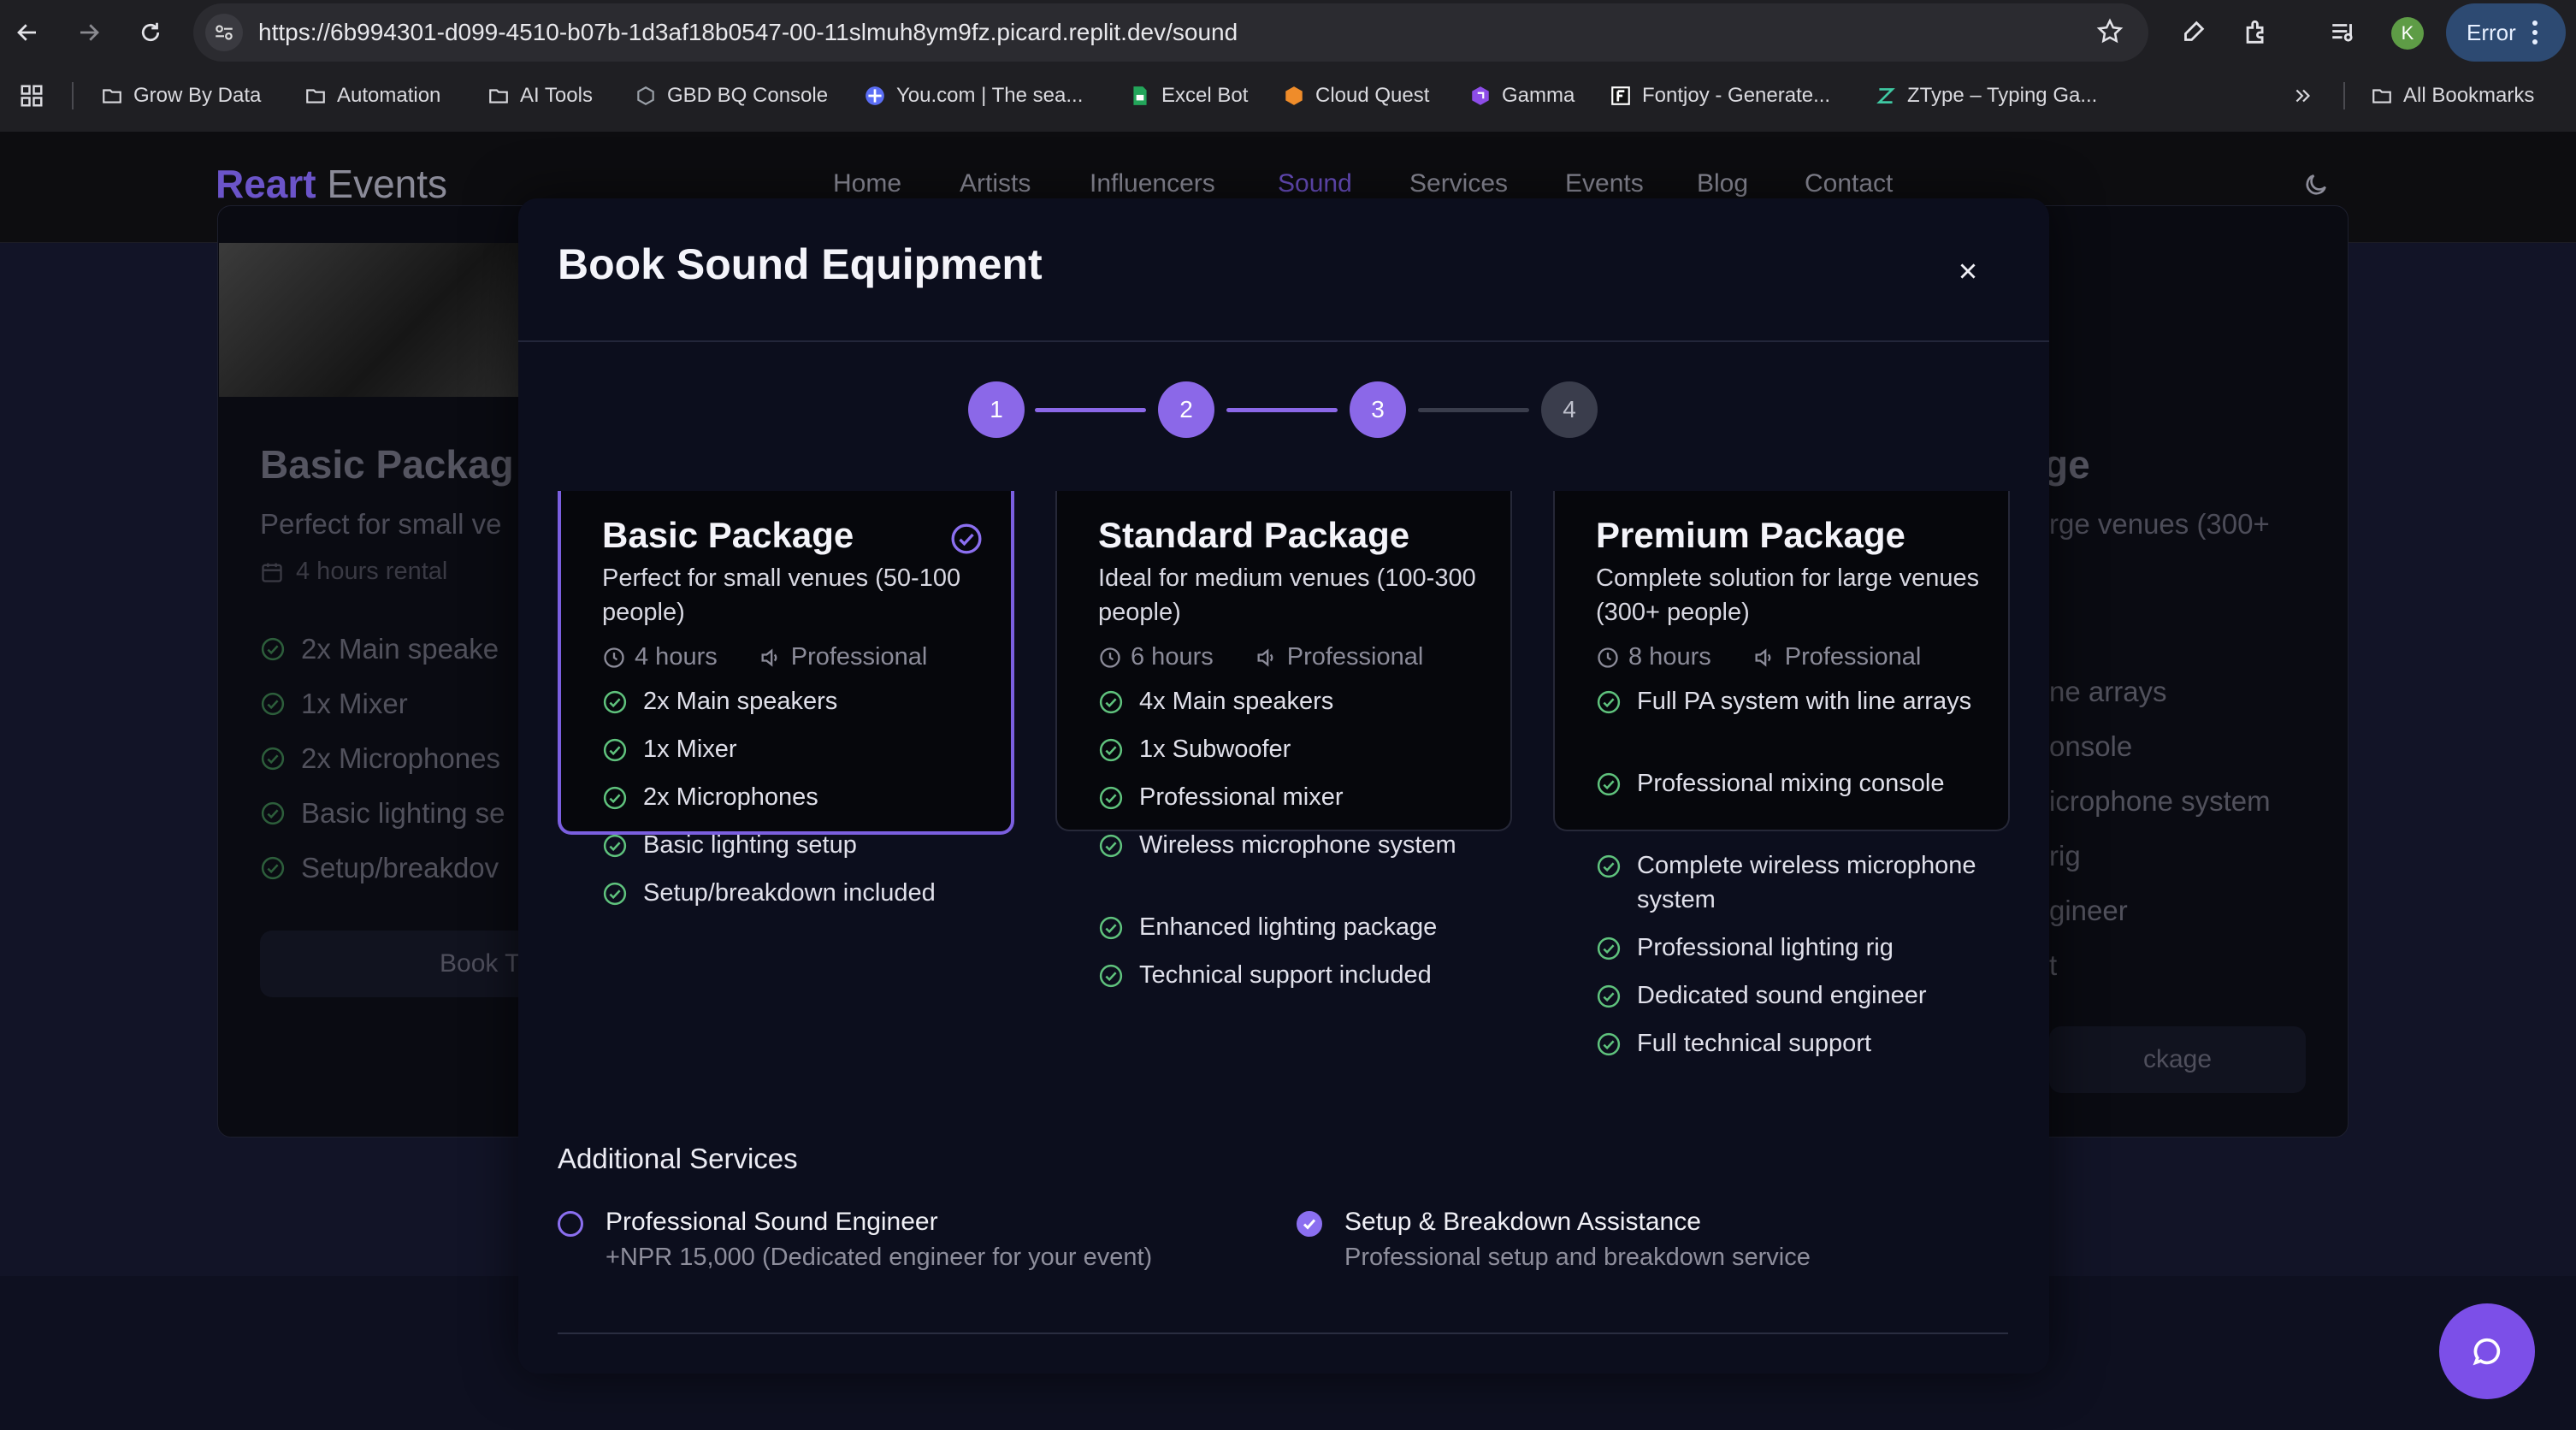 The image size is (2576, 1430). What do you see at coordinates (995, 183) in the screenshot?
I see `nav-artists: Artists` at bounding box center [995, 183].